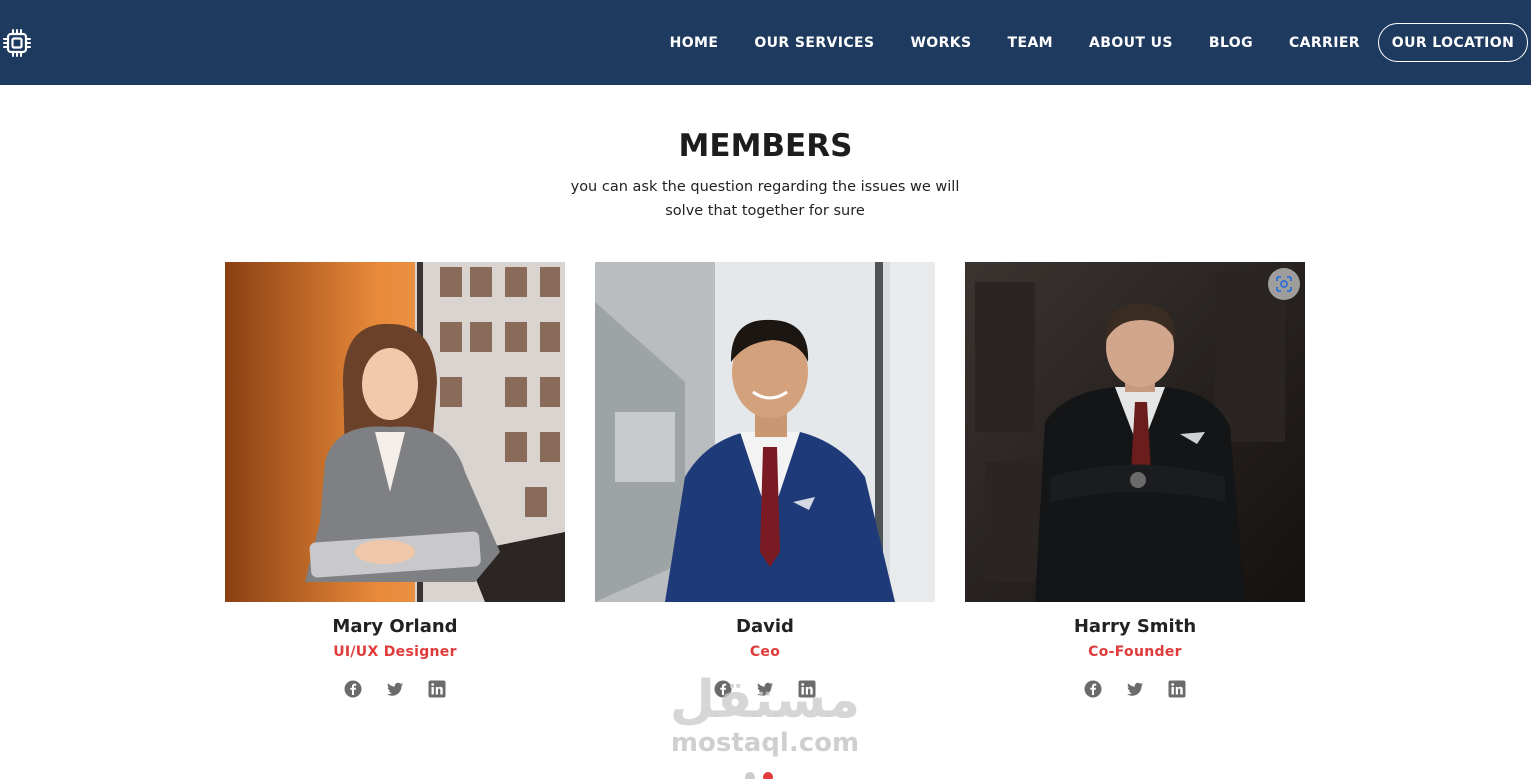  I want to click on lens-search-button, so click(1284, 284).